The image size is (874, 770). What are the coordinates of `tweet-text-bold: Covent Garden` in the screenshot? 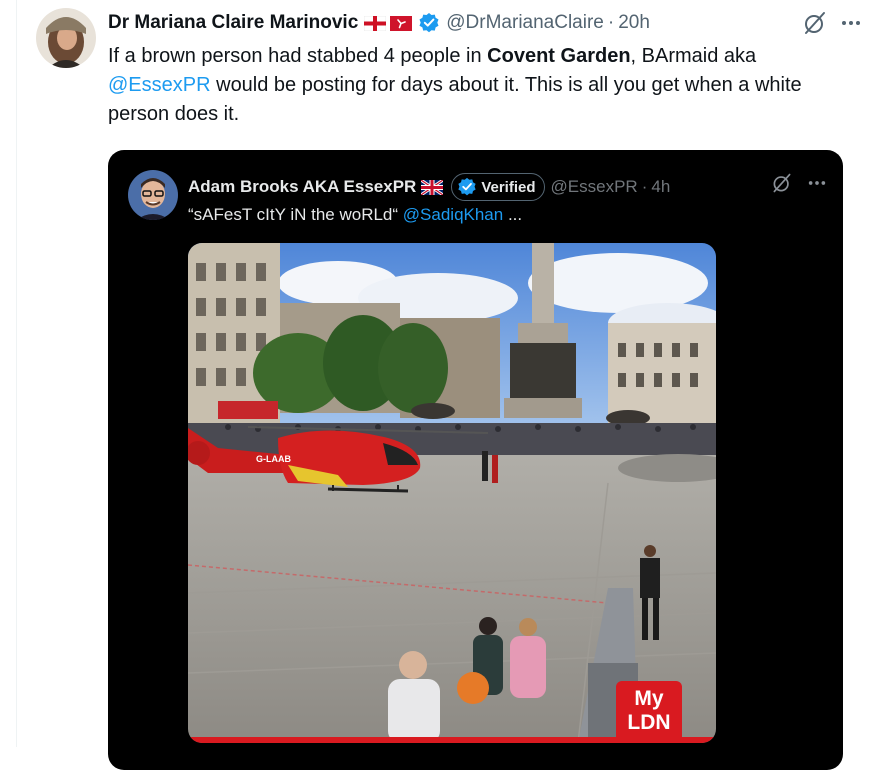 It's located at (559, 56).